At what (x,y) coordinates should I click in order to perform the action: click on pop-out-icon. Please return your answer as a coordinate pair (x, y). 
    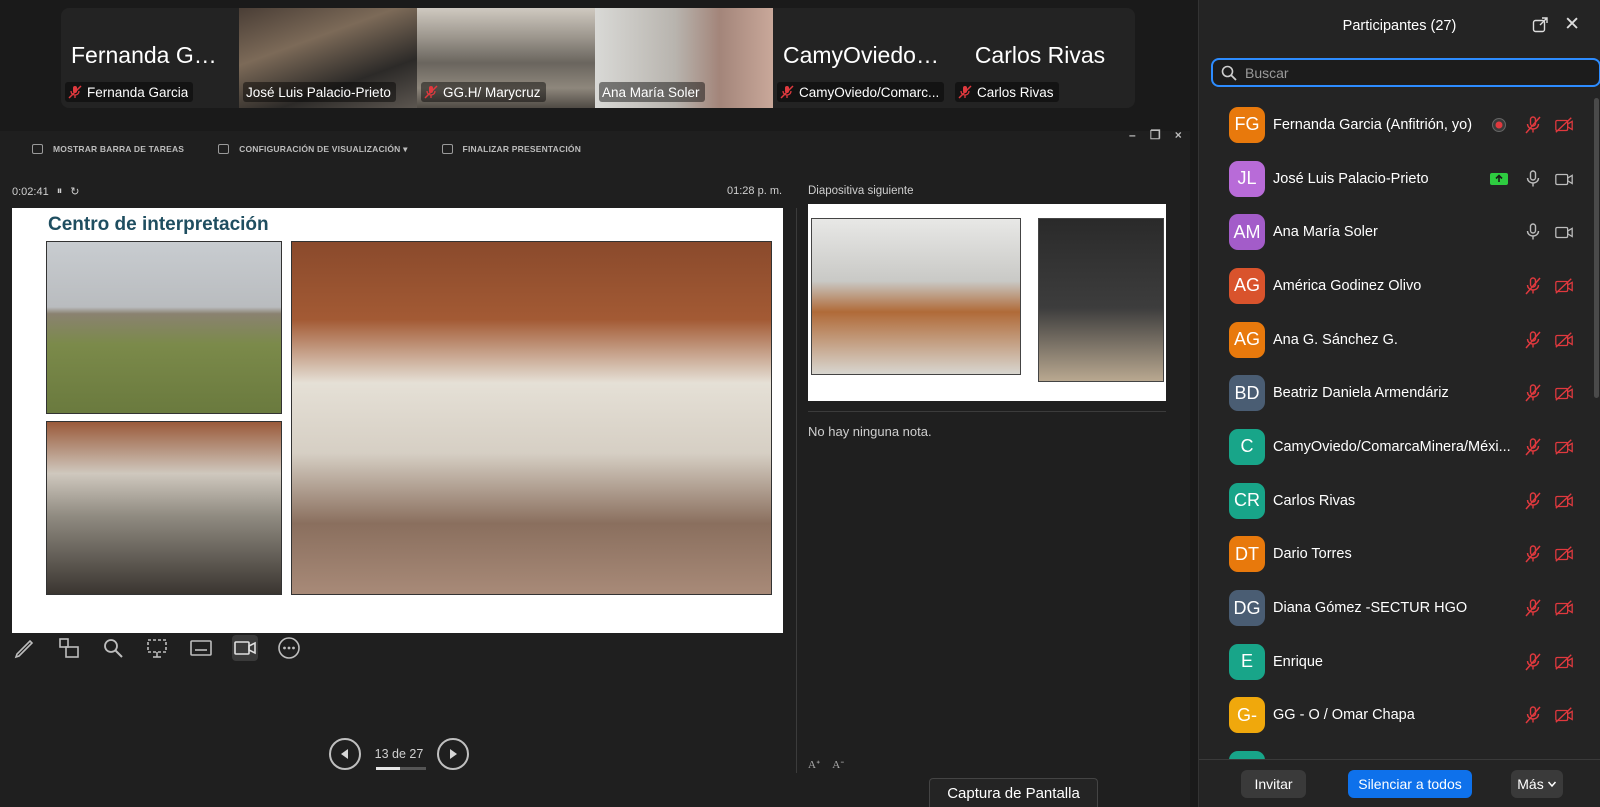
    Looking at the image, I should click on (1540, 25).